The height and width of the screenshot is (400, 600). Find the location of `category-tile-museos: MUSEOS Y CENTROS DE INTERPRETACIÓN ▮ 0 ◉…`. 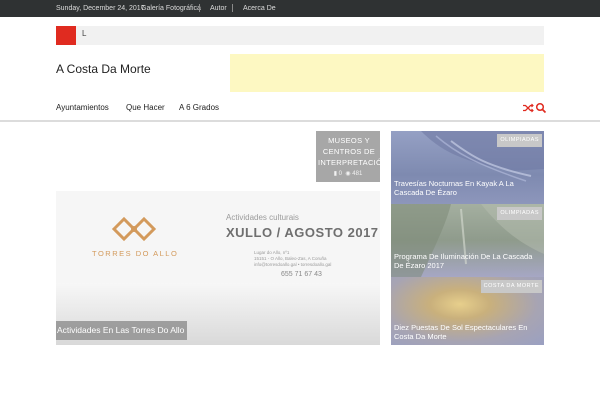

category-tile-museos: MUSEOS Y CENTROS DE INTERPRETACIÓN ▮ 0 ◉… is located at coordinates (348, 156).